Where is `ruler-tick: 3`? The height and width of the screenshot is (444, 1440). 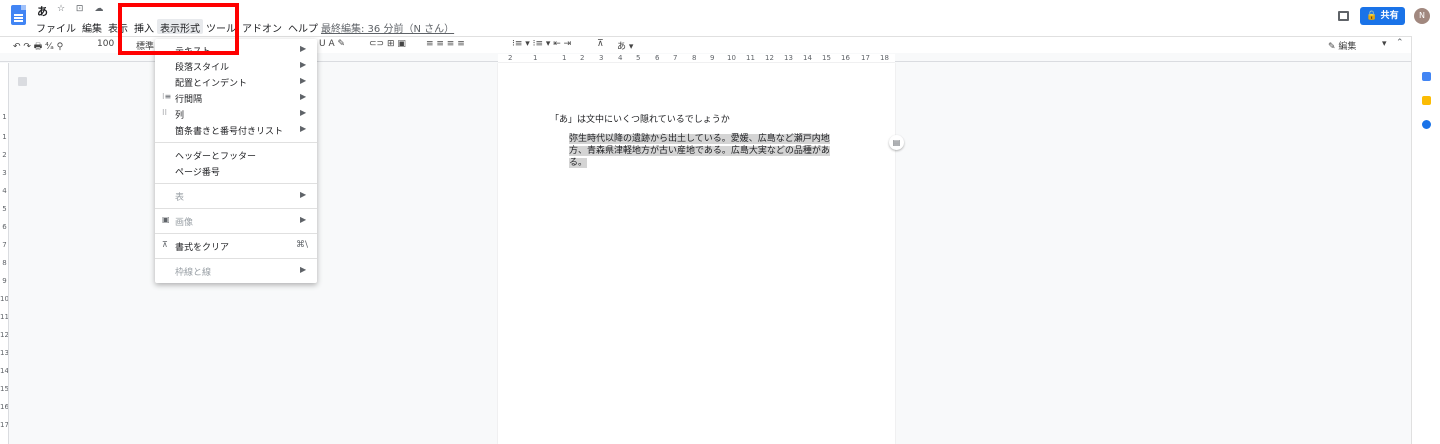 ruler-tick: 3 is located at coordinates (601, 58).